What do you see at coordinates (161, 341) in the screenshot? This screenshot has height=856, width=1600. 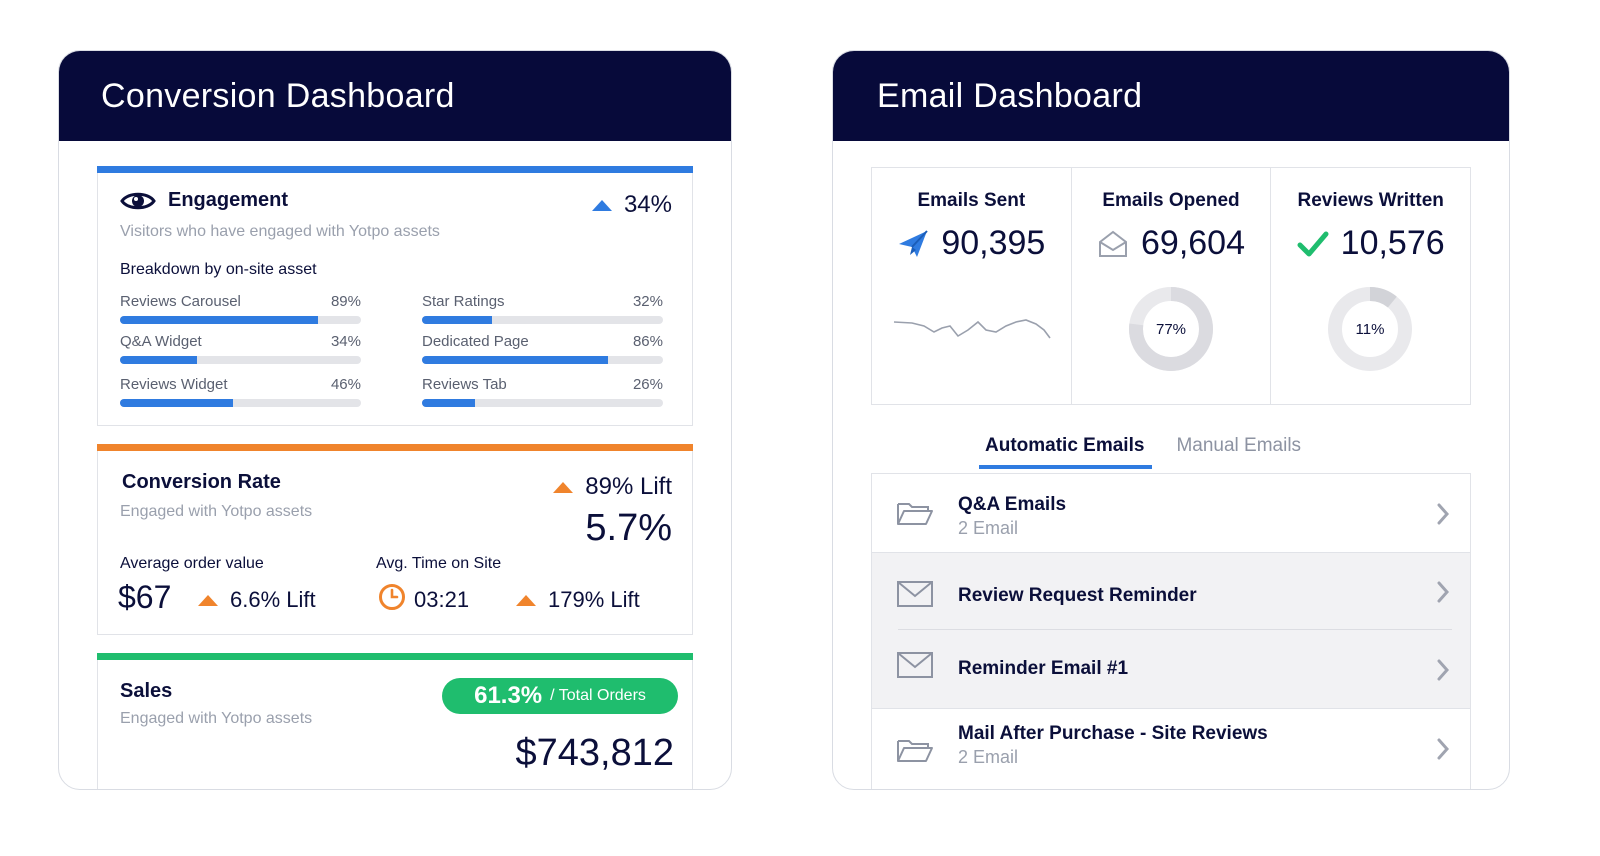 I see `asset-label: Q&A Widget` at bounding box center [161, 341].